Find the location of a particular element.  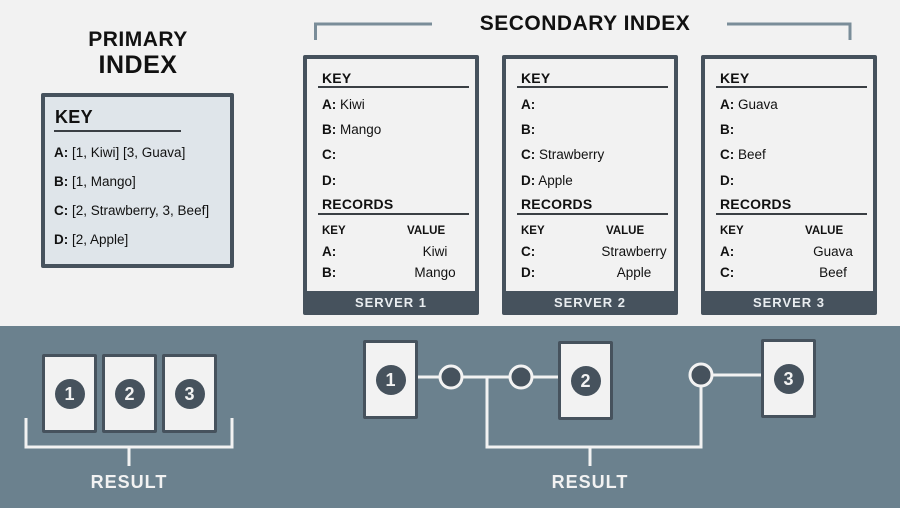

secondary-result-card-2: 2 is located at coordinates (585, 380).